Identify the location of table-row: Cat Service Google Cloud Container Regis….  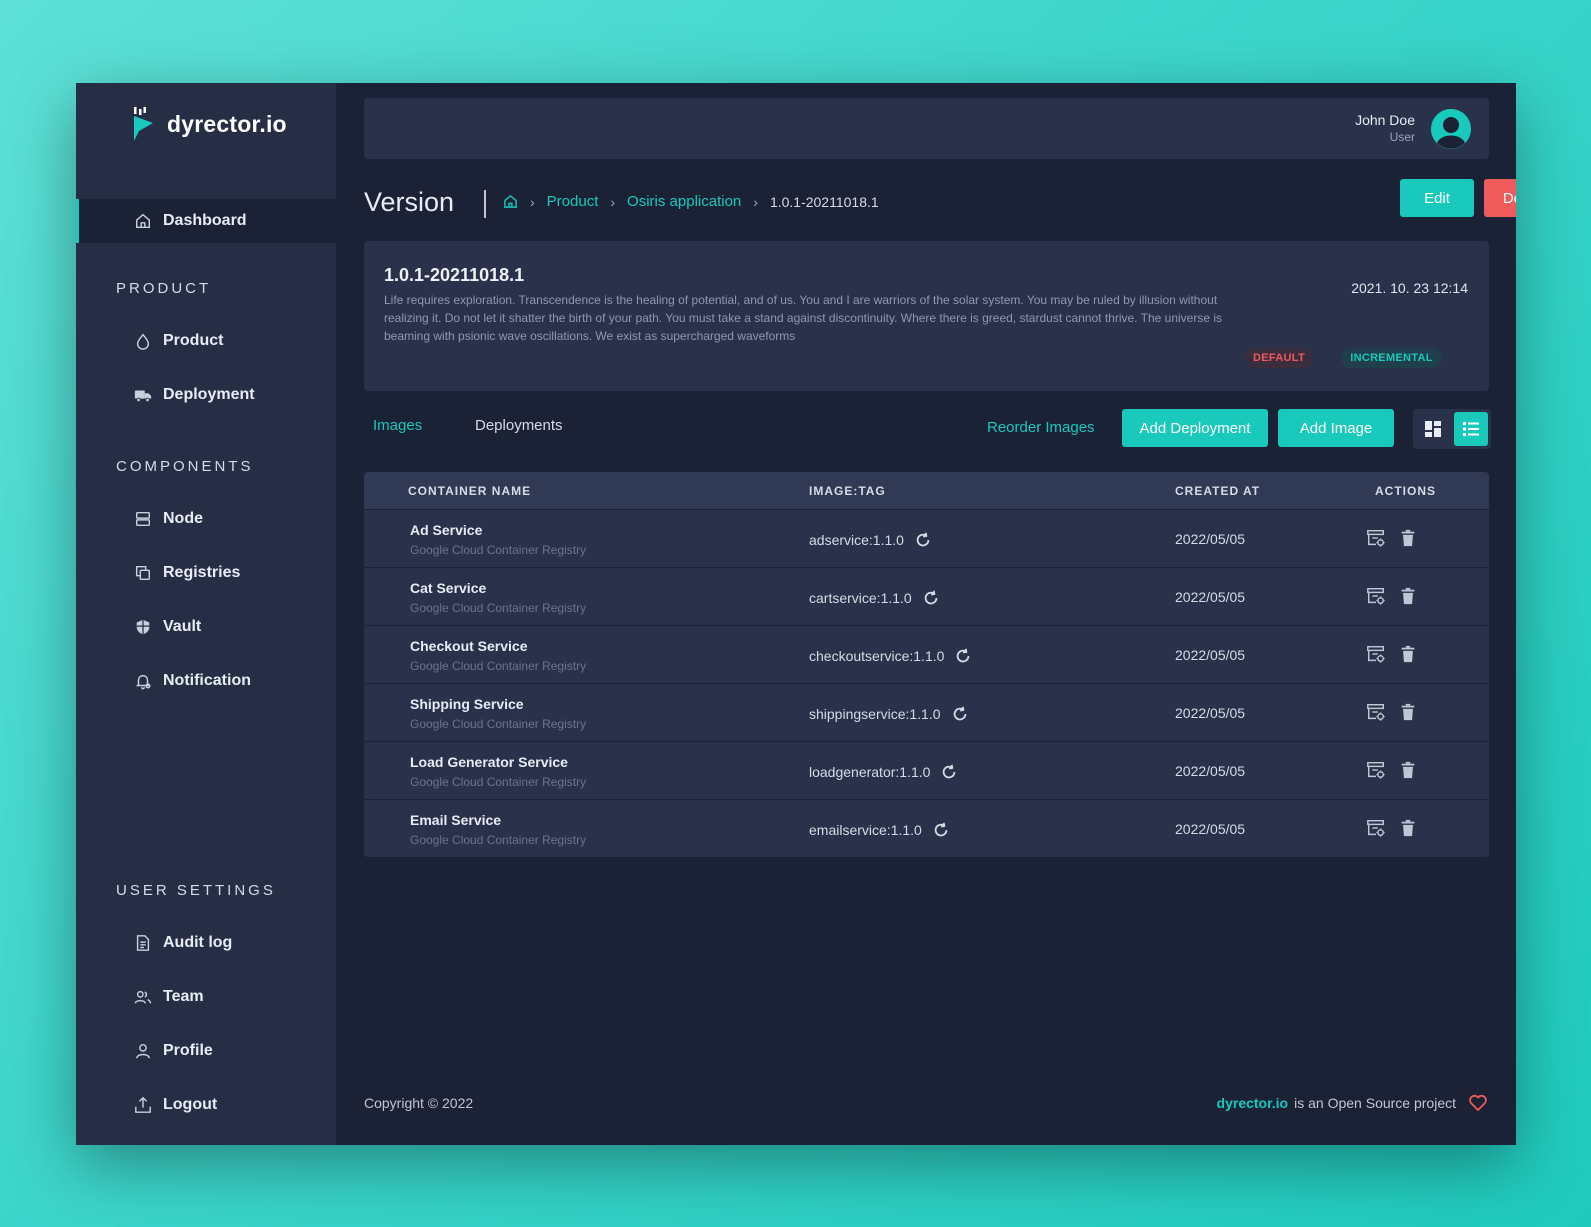
(926, 596).